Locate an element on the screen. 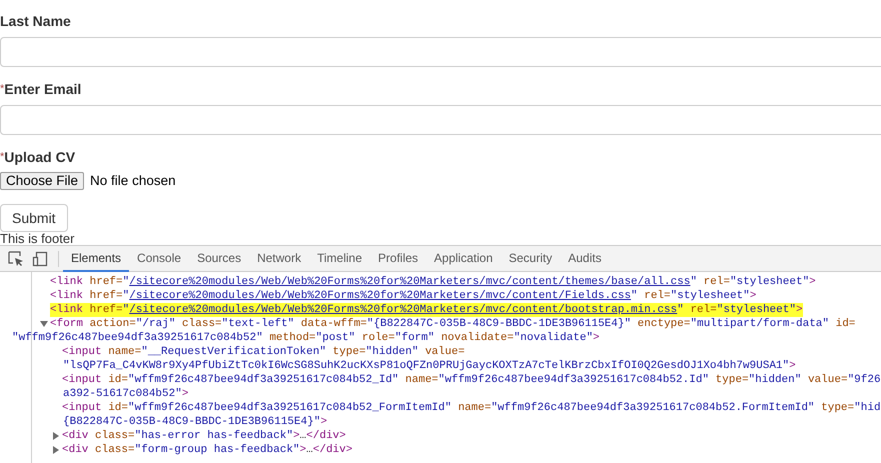 Image resolution: width=881 pixels, height=463 pixels. code-line: "wffm9f26c487bee94df3a39251617c084b52" method="post" role="form" novalidate="novalidate"> is located at coordinates (306, 338).